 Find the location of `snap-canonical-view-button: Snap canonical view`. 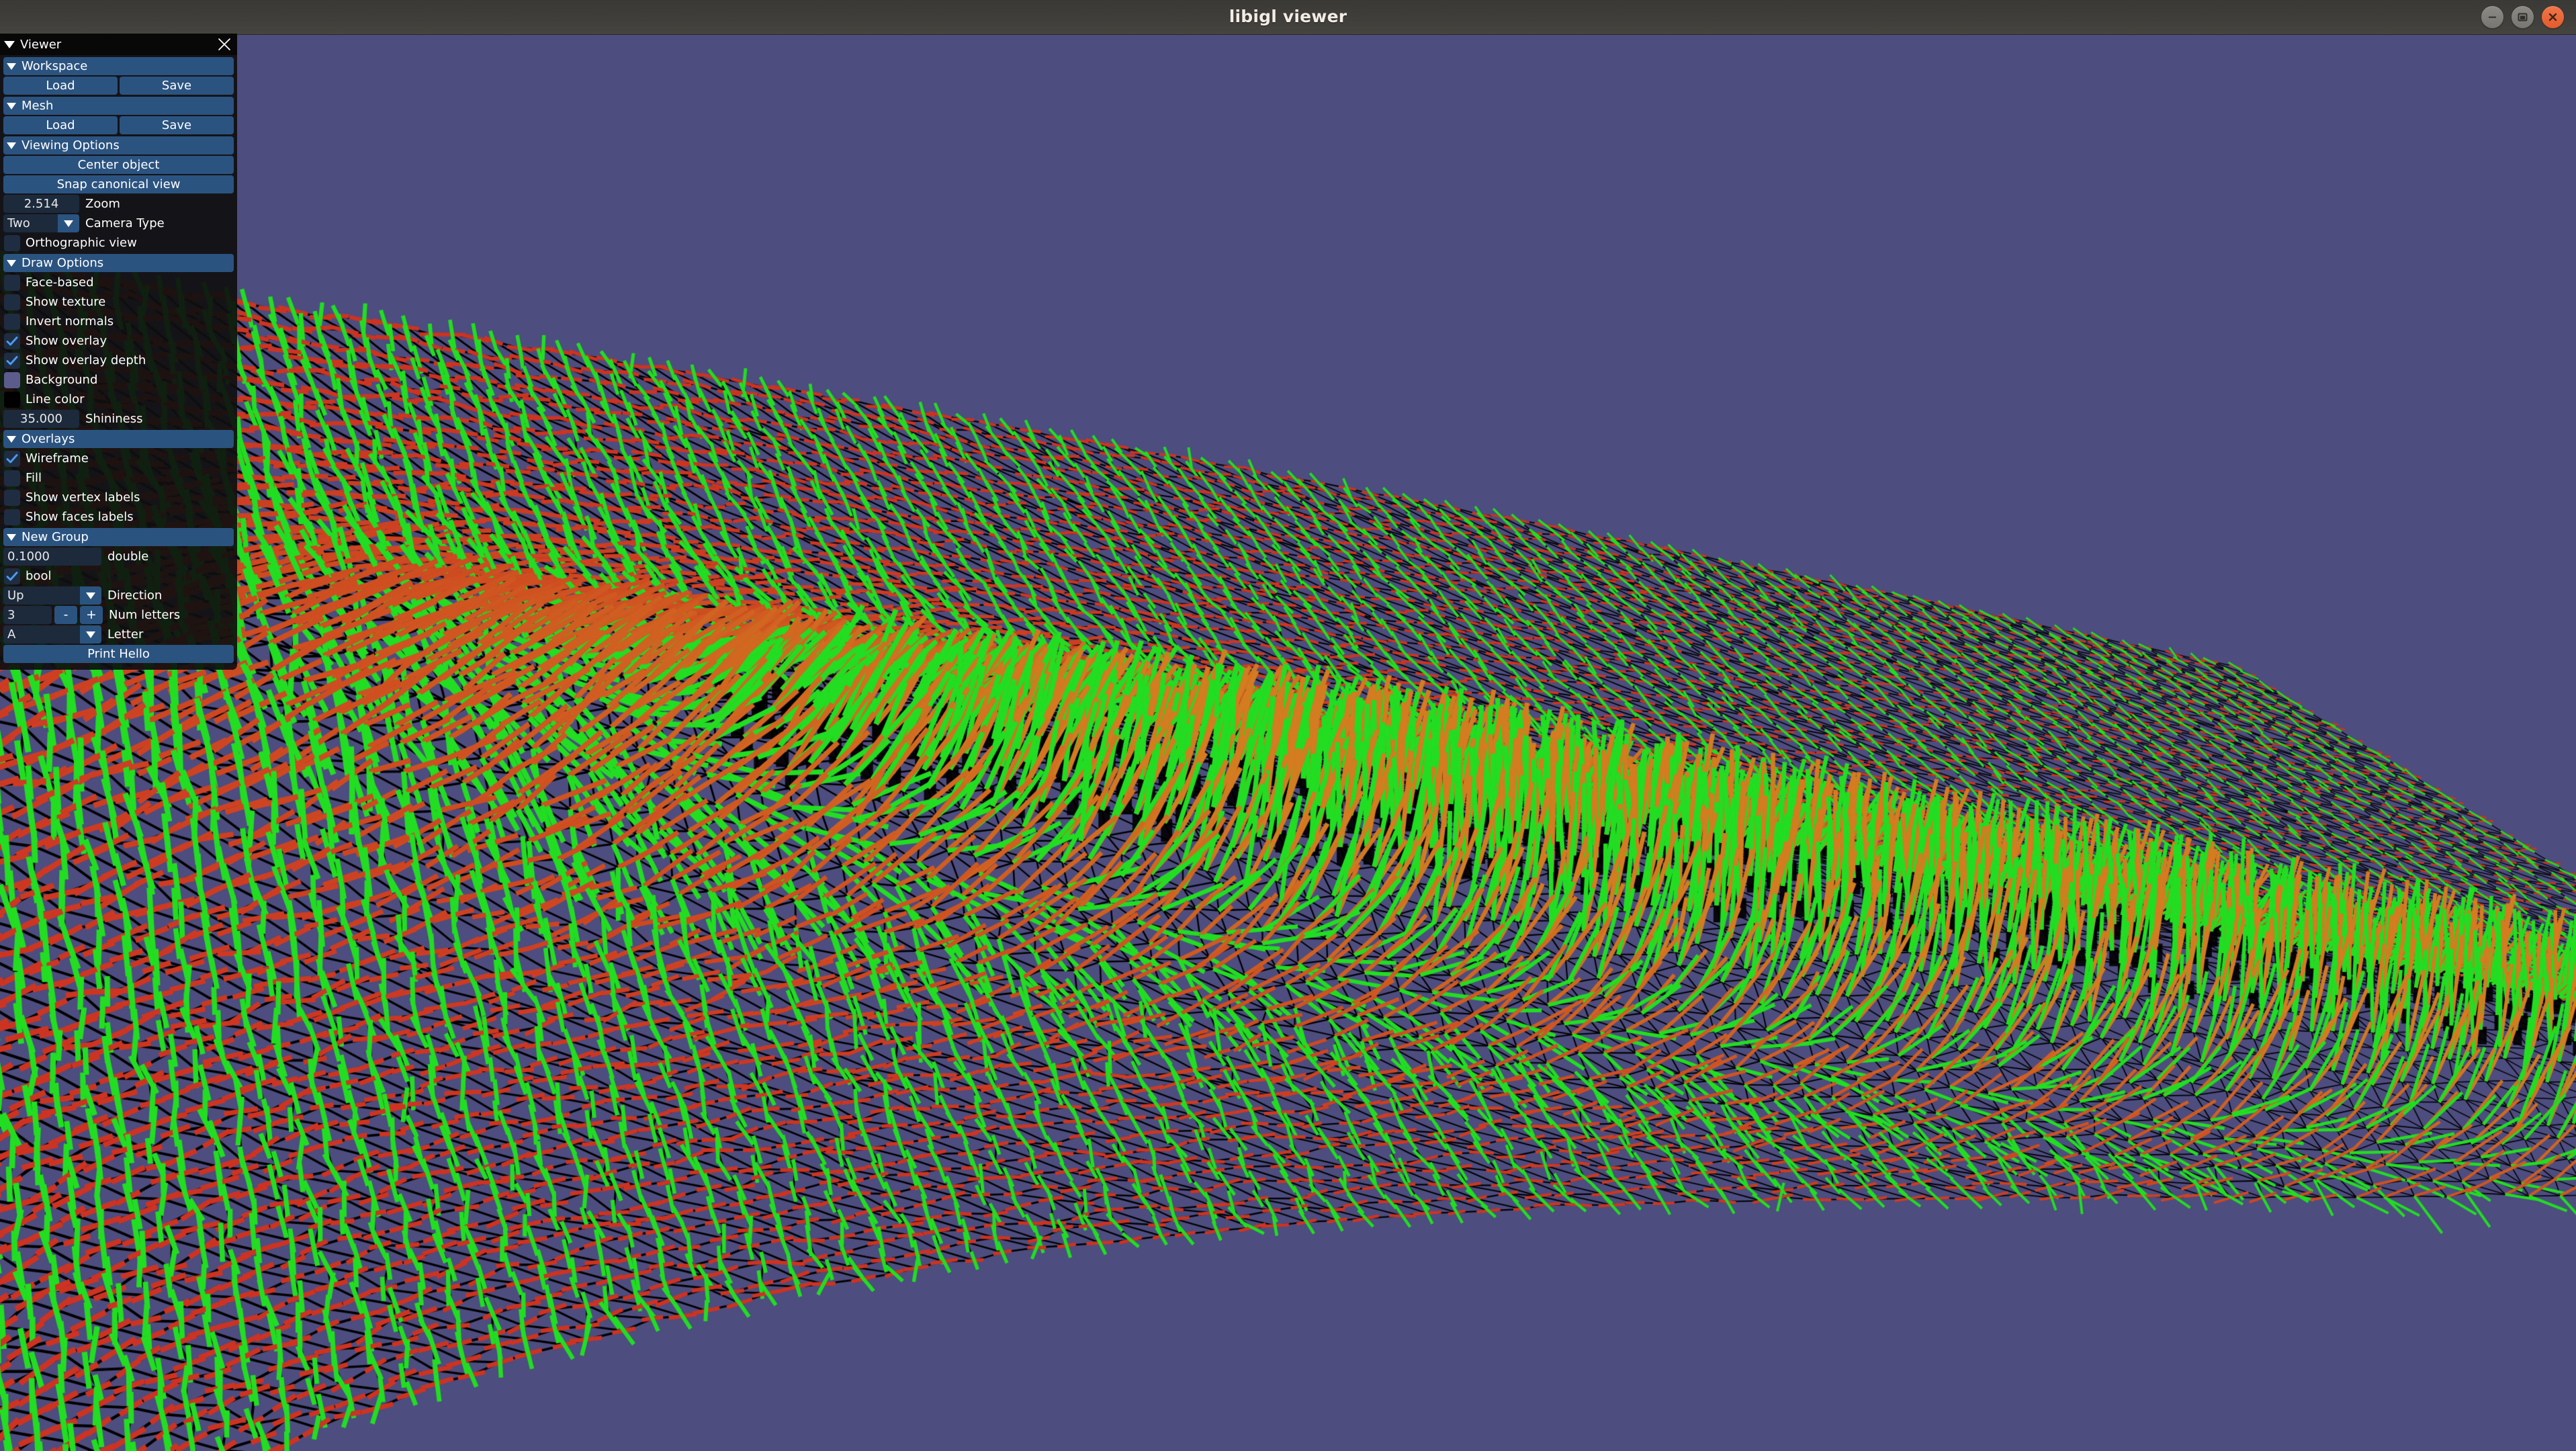

snap-canonical-view-button: Snap canonical view is located at coordinates (119, 184).